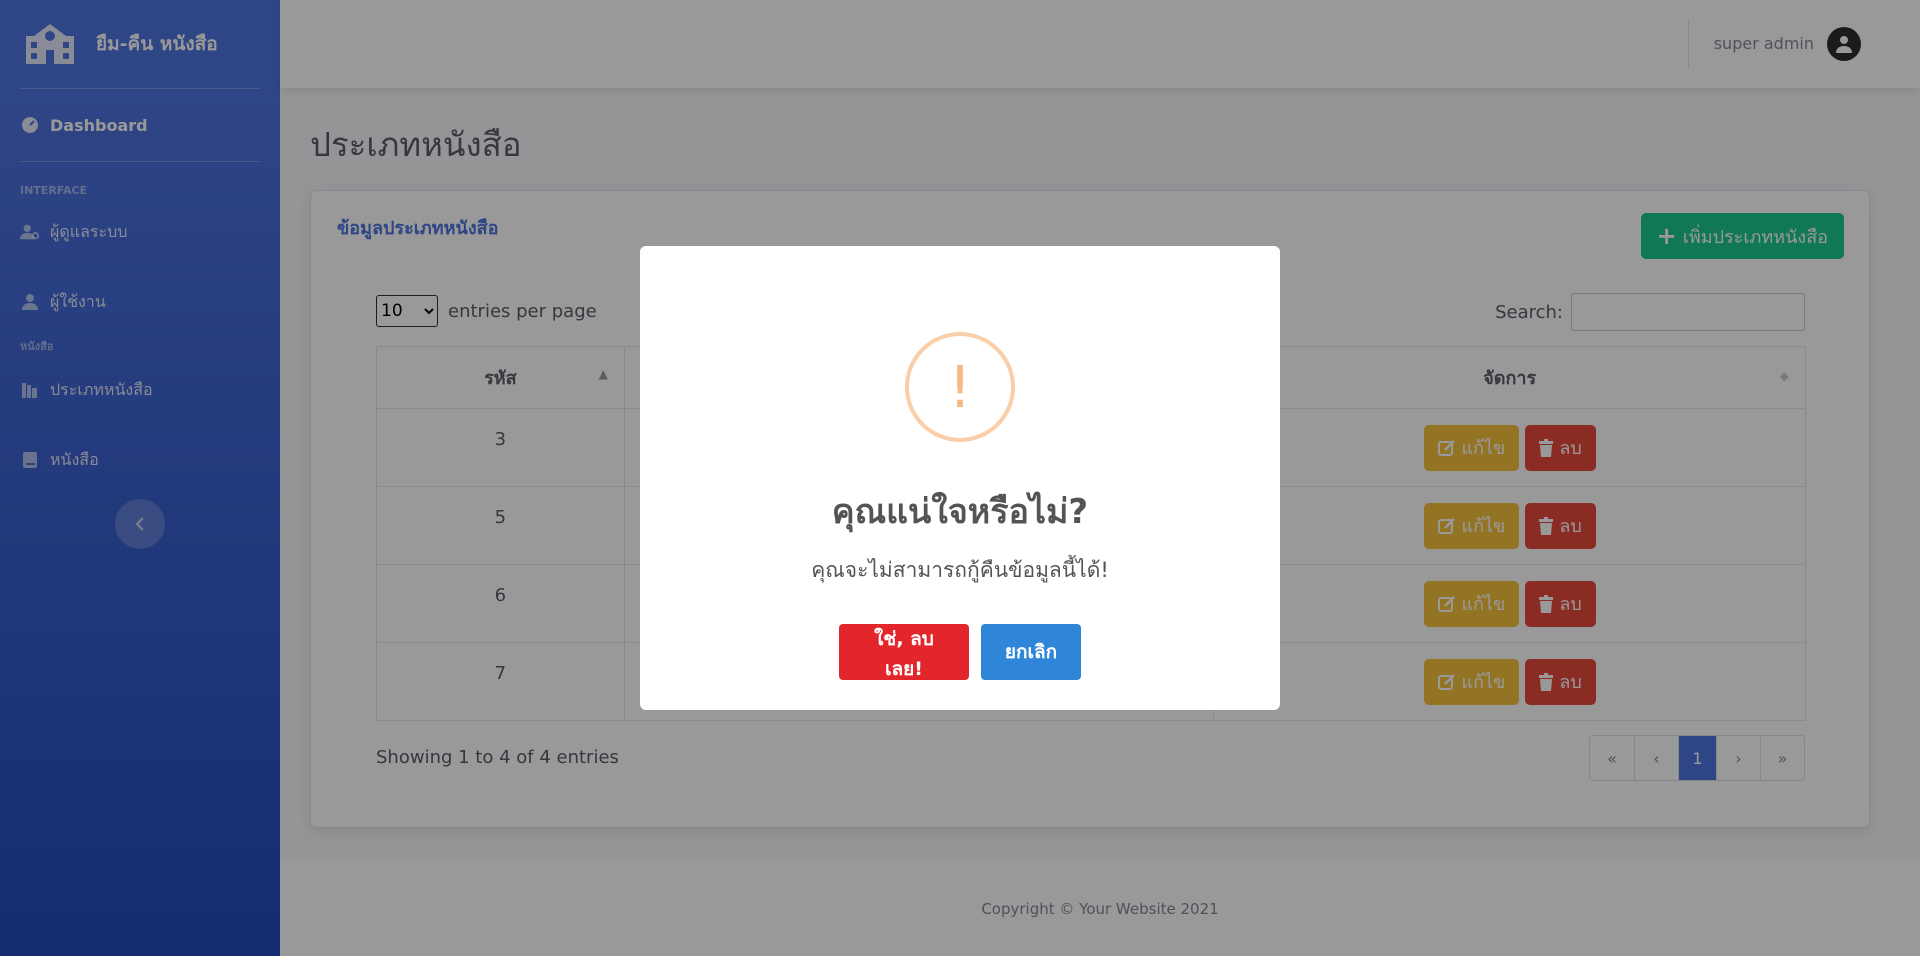 The image size is (1920, 956). What do you see at coordinates (960, 387) in the screenshot?
I see `warning-icon: !` at bounding box center [960, 387].